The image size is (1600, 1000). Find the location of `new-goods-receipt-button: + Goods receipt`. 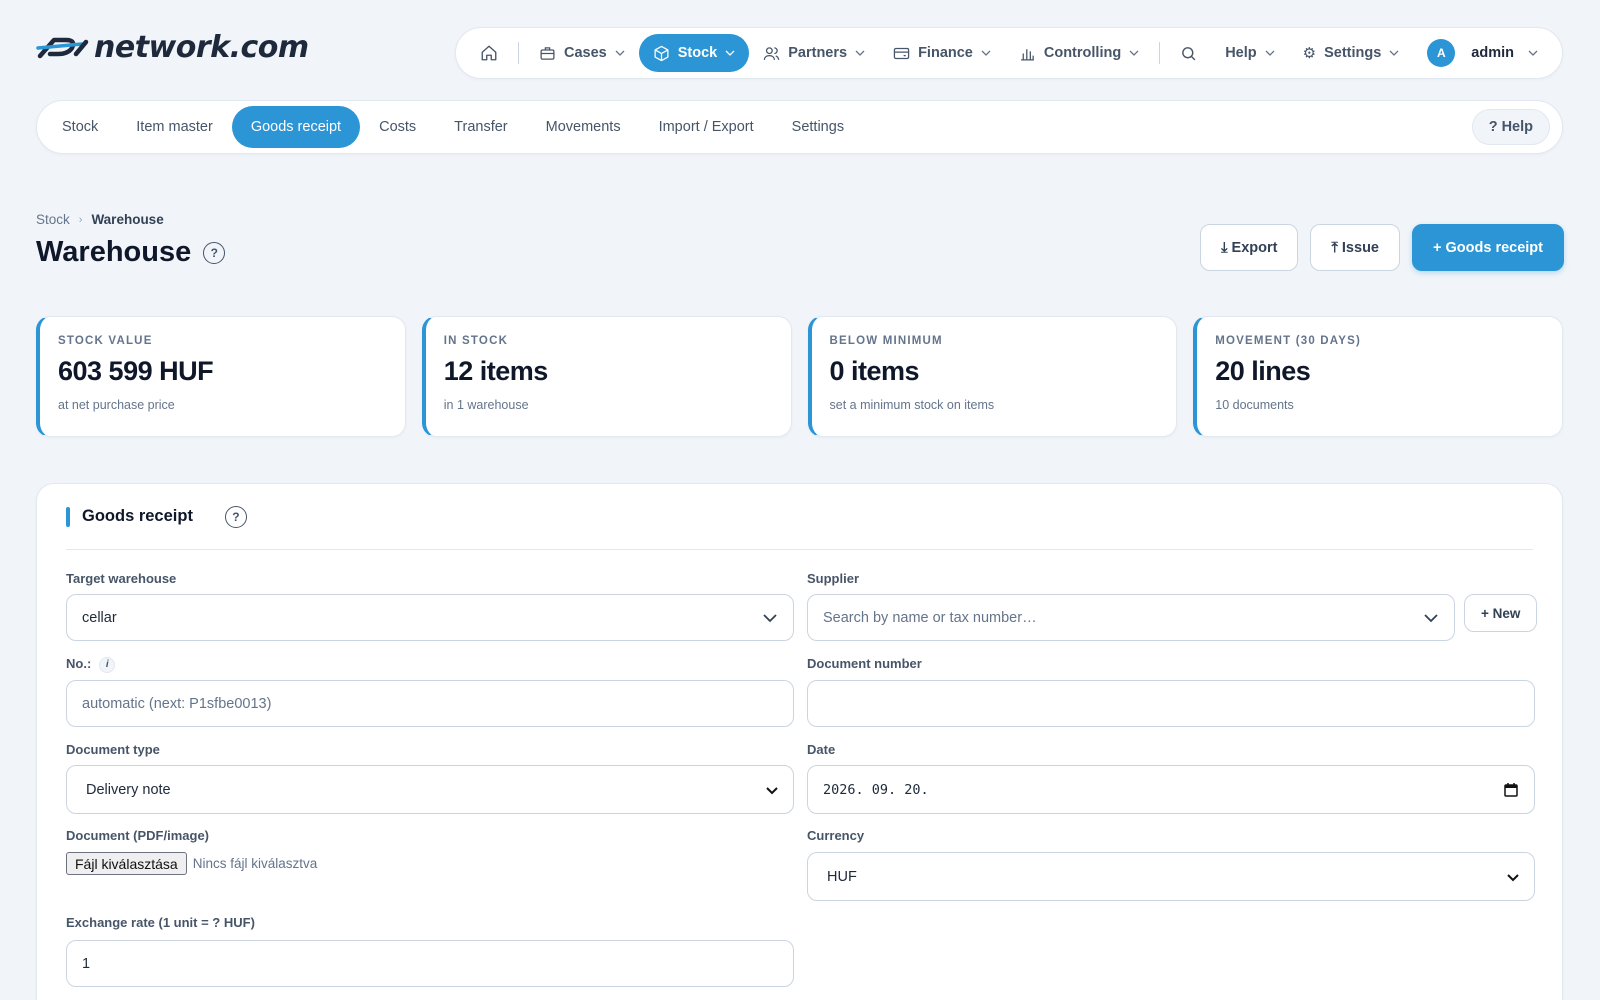

new-goods-receipt-button: + Goods receipt is located at coordinates (1488, 247).